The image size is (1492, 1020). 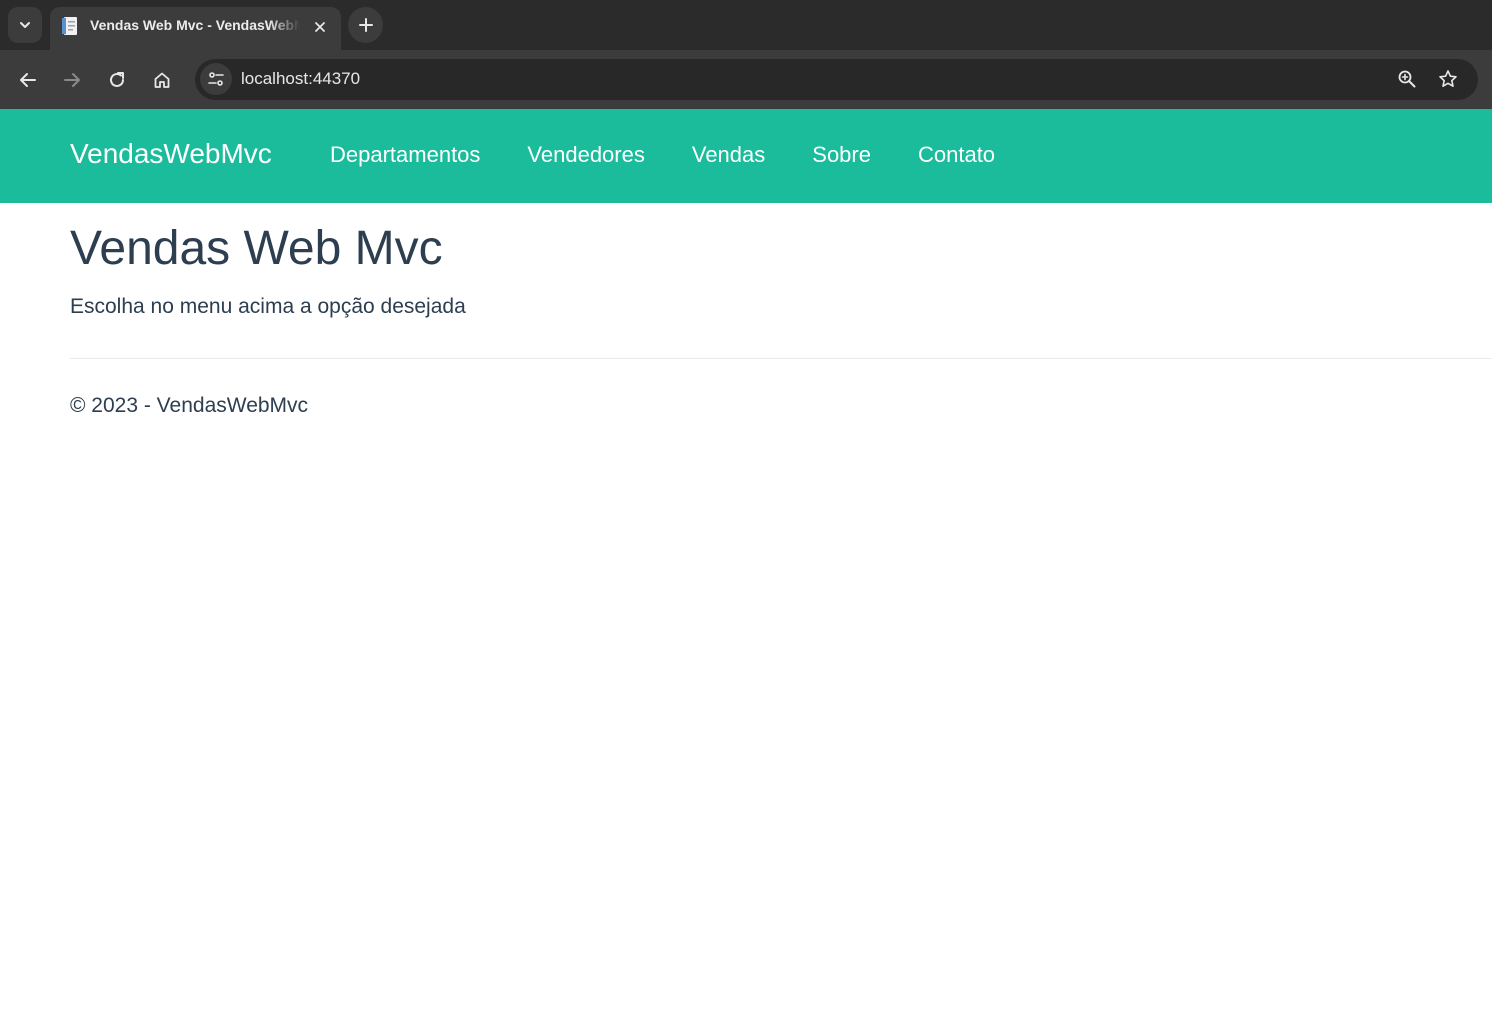 I want to click on nav-link-contato: Contato, so click(x=956, y=155).